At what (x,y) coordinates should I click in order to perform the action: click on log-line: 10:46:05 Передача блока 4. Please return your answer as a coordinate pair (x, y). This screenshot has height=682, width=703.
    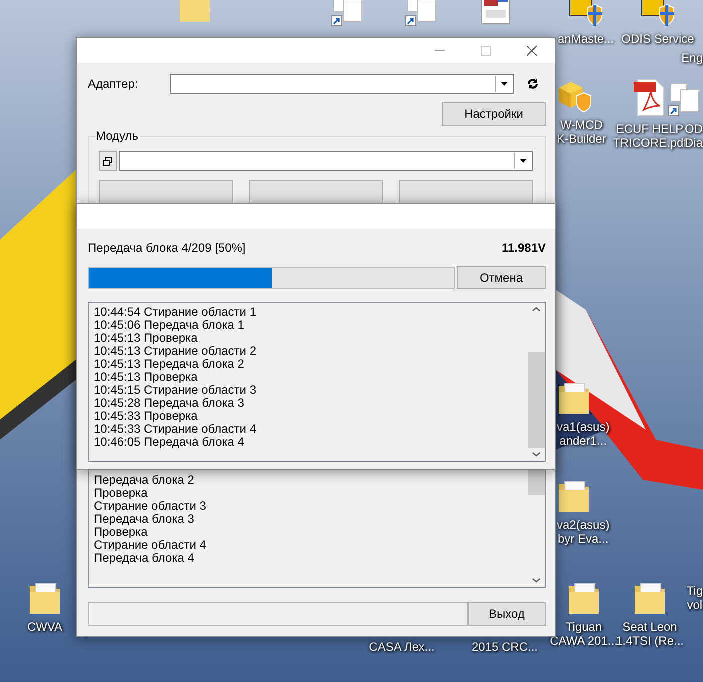
    Looking at the image, I should click on (170, 442).